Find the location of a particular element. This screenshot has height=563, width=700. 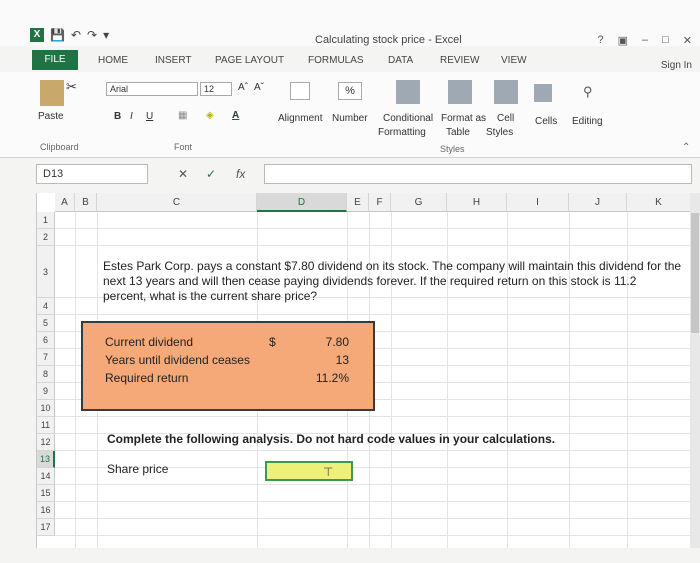

cancel-icon: ✕ is located at coordinates (183, 174).